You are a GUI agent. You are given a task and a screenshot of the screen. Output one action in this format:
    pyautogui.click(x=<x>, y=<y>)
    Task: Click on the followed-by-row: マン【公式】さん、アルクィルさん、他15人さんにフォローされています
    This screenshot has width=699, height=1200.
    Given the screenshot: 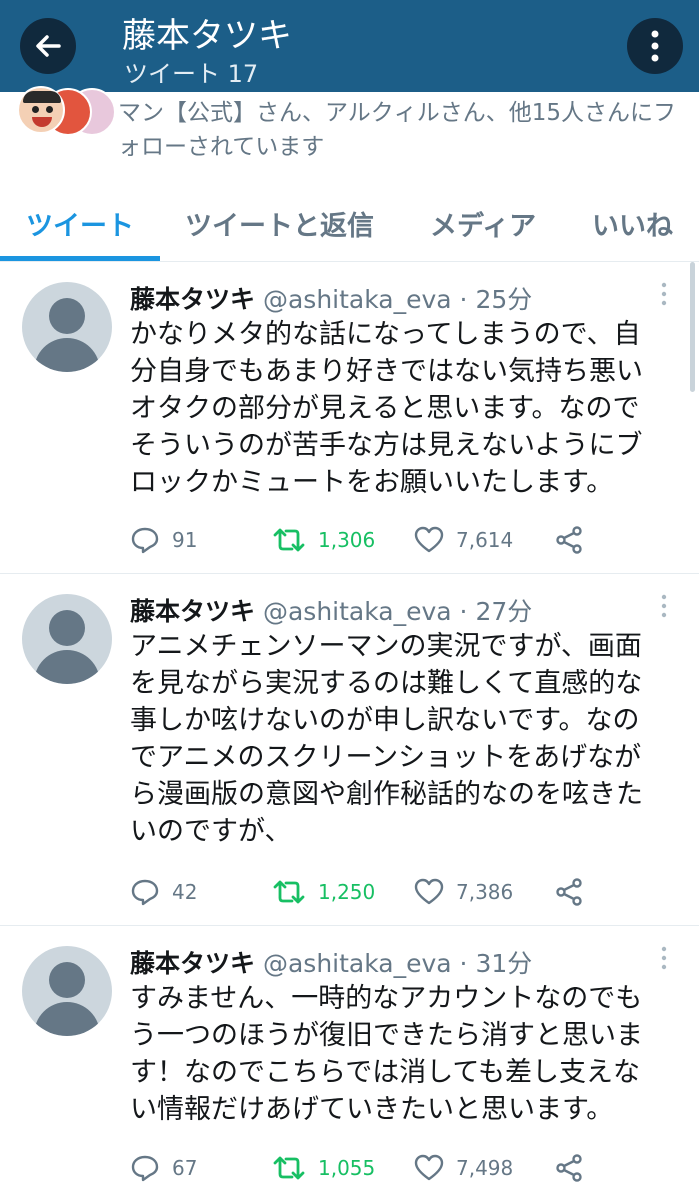 What is the action you would take?
    pyautogui.click(x=349, y=133)
    